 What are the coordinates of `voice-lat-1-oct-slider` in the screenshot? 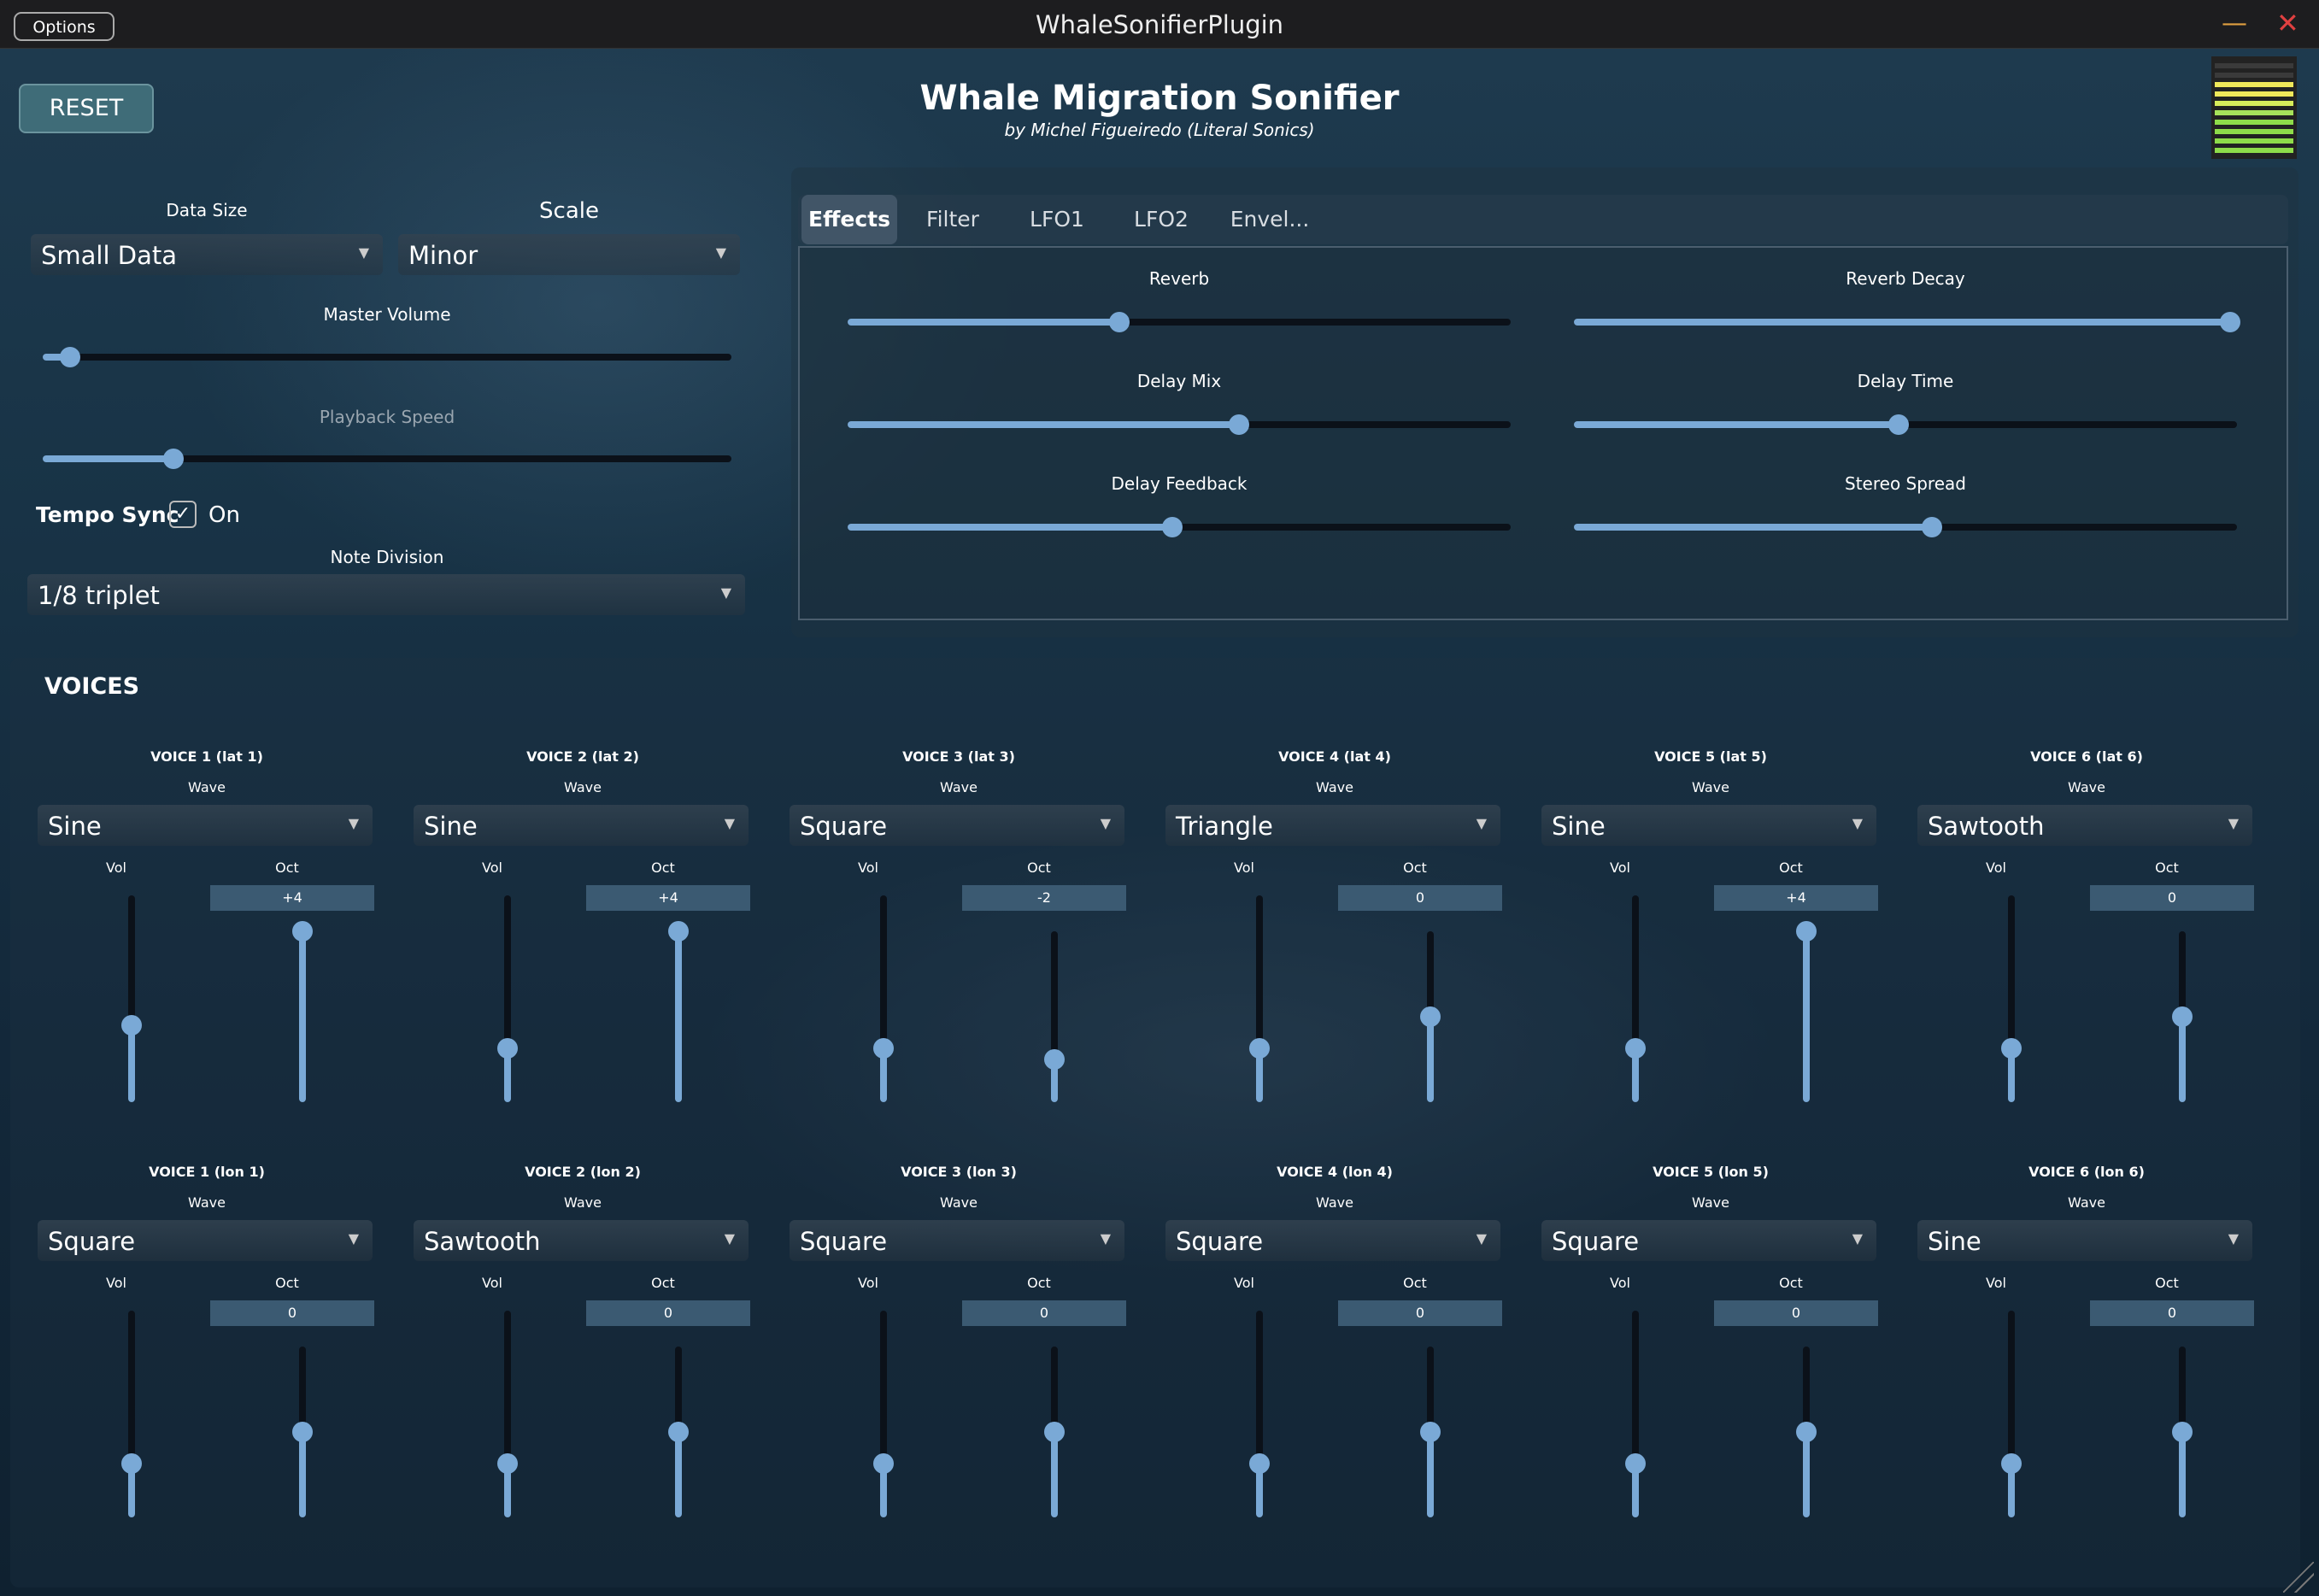 It's located at (302, 1012).